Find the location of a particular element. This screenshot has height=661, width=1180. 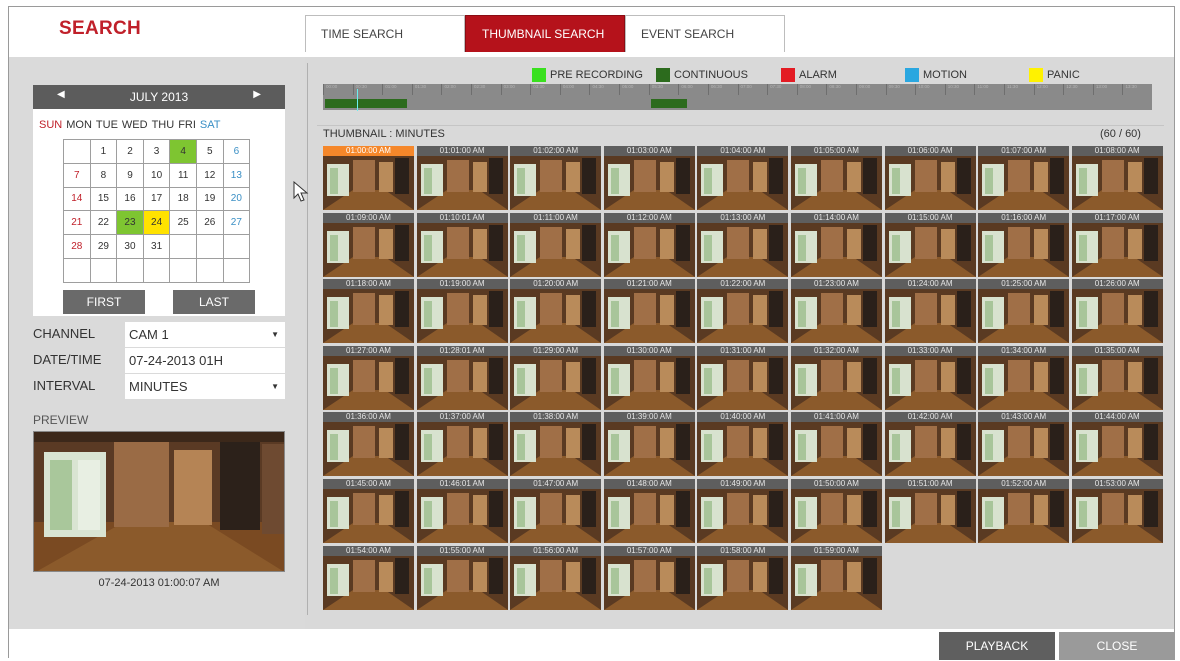

thumbnail-item: 01:43:00 AM is located at coordinates (1024, 444).